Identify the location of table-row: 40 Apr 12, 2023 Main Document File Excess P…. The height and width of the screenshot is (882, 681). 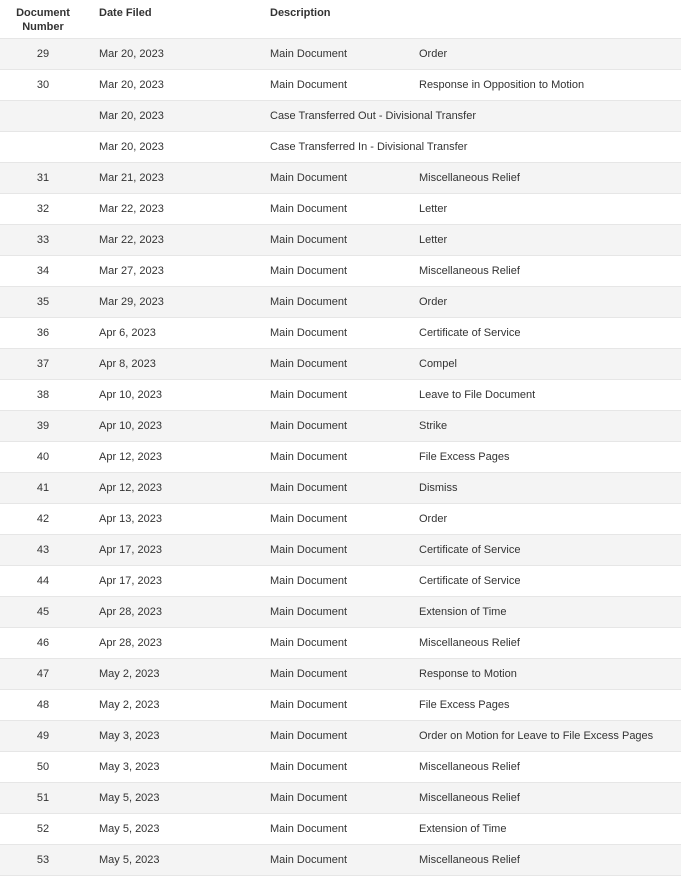
(340, 457).